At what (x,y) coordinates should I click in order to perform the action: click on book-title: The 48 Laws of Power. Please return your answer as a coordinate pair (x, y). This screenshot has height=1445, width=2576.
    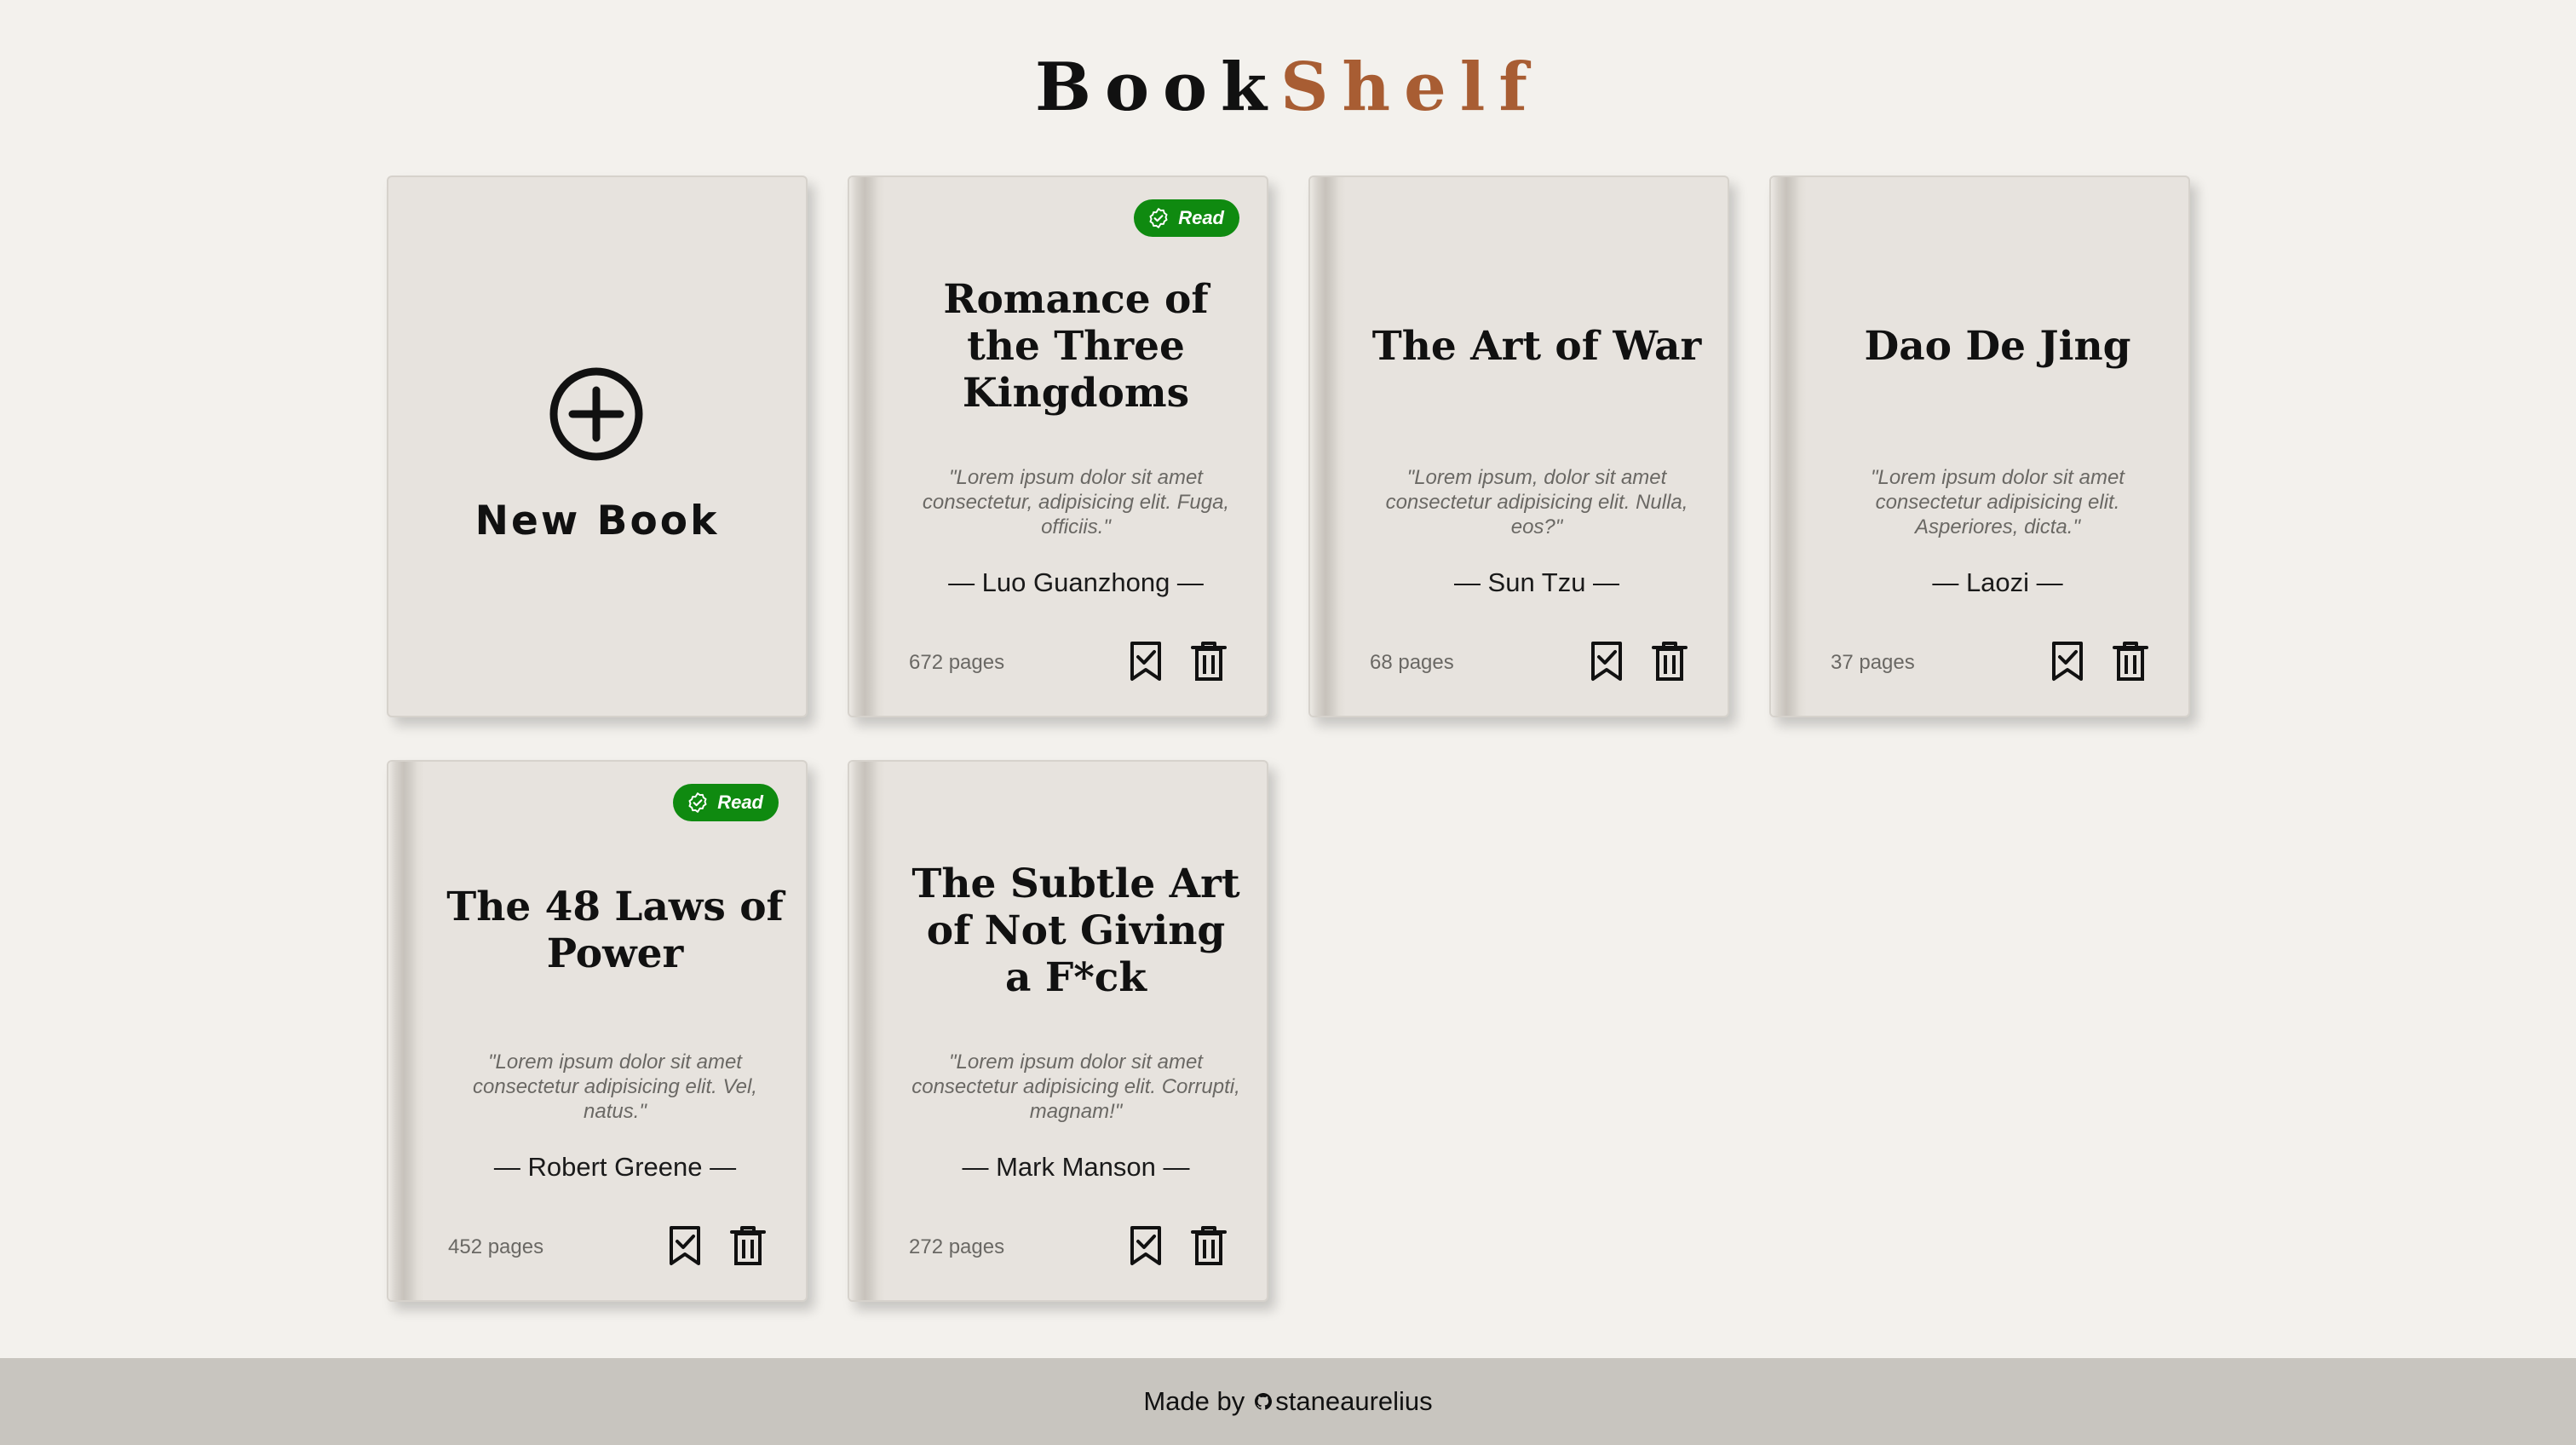
    Looking at the image, I should click on (615, 930).